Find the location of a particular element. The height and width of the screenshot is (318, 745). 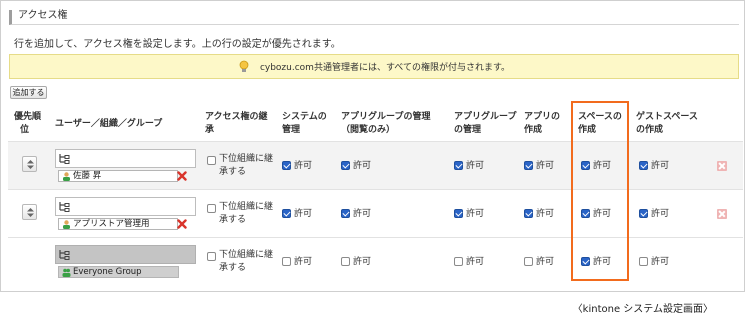

header-guest-space-create-line1: ゲストスペース is located at coordinates (667, 117).